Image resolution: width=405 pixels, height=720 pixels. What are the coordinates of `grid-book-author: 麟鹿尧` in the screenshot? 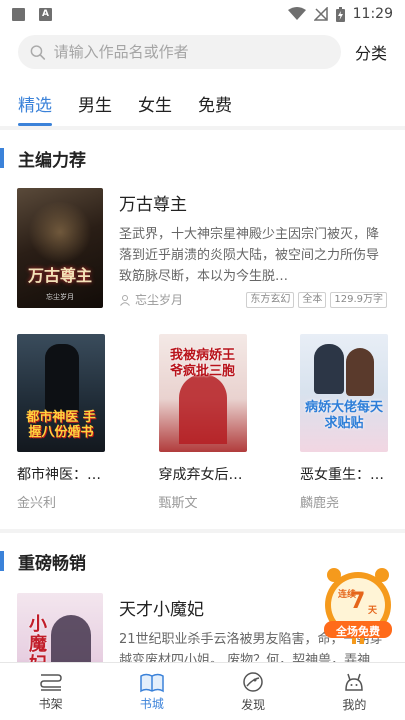 It's located at (320, 503).